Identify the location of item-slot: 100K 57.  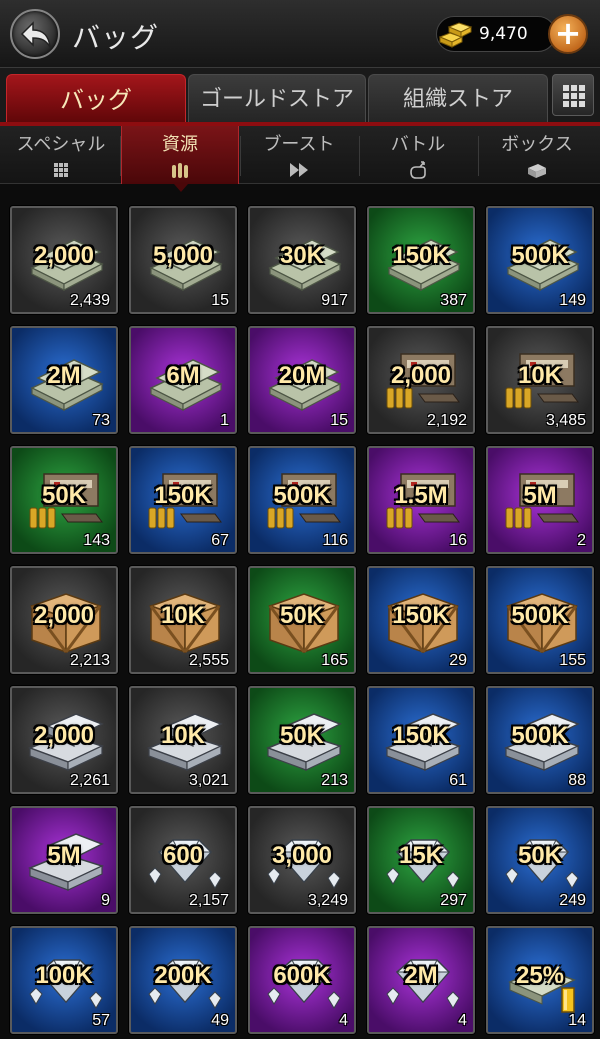
(64, 980).